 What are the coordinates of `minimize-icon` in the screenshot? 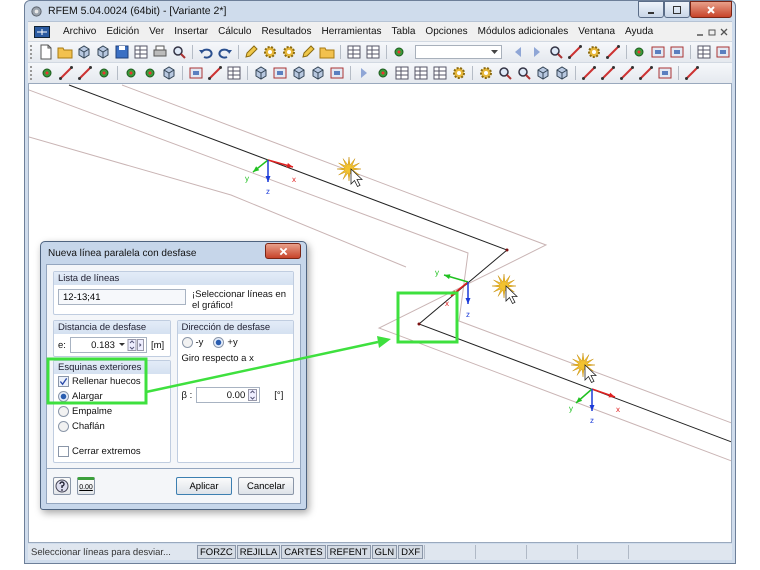 It's located at (651, 13).